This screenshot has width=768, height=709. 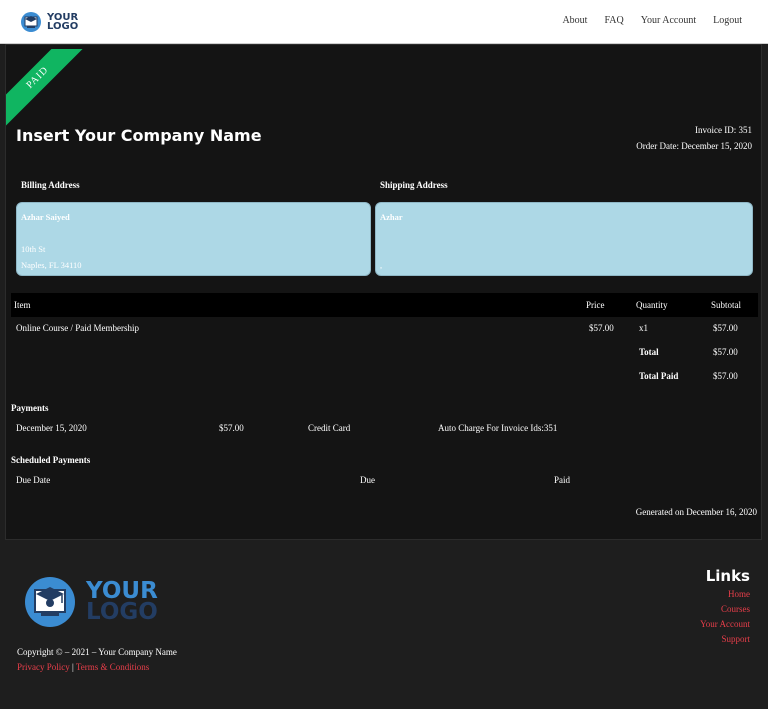 I want to click on nav-logout: Logout, so click(x=727, y=20).